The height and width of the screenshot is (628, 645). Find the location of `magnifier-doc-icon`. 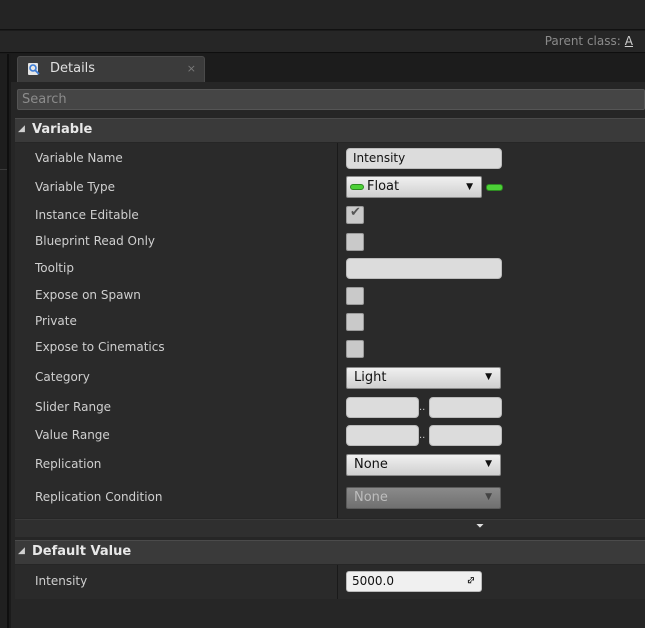

magnifier-doc-icon is located at coordinates (34, 69).